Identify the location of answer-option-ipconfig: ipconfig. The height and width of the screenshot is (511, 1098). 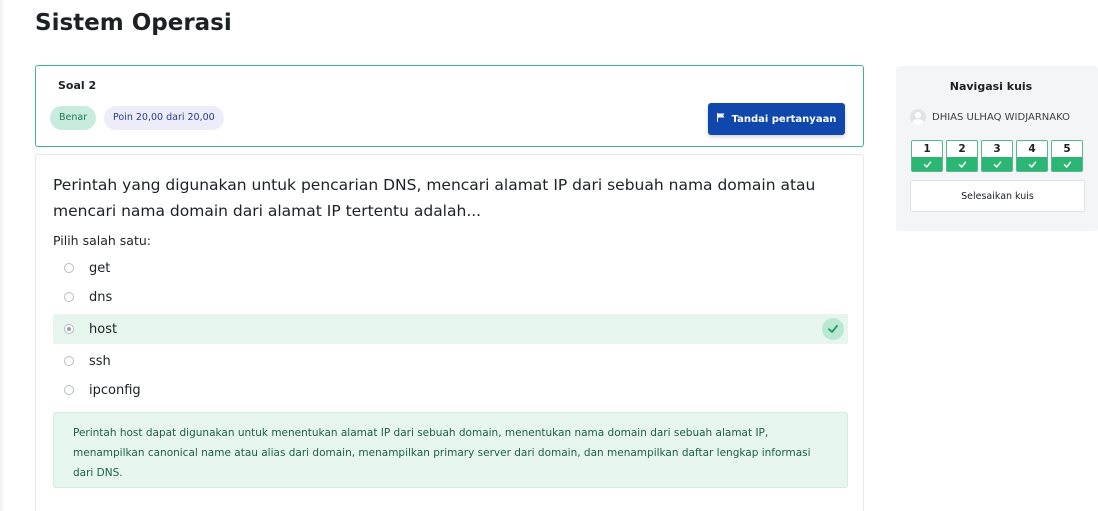
(450, 390).